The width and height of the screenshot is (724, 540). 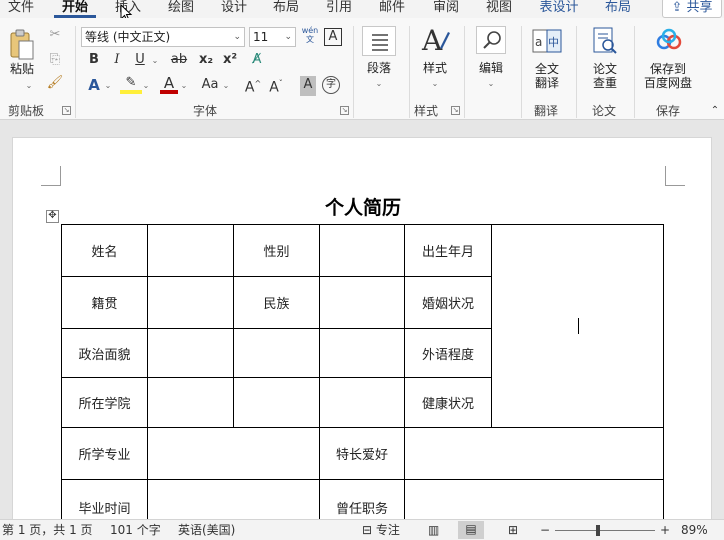 I want to click on document-title: 个人简历, so click(x=363, y=206).